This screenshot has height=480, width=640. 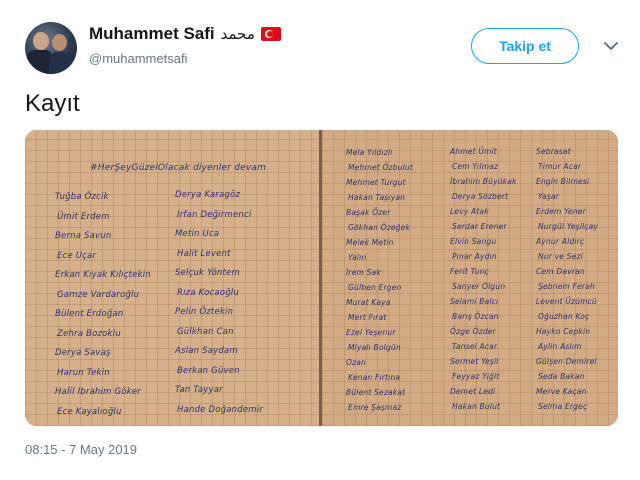 I want to click on handwritten-name: Yalın, so click(x=357, y=257).